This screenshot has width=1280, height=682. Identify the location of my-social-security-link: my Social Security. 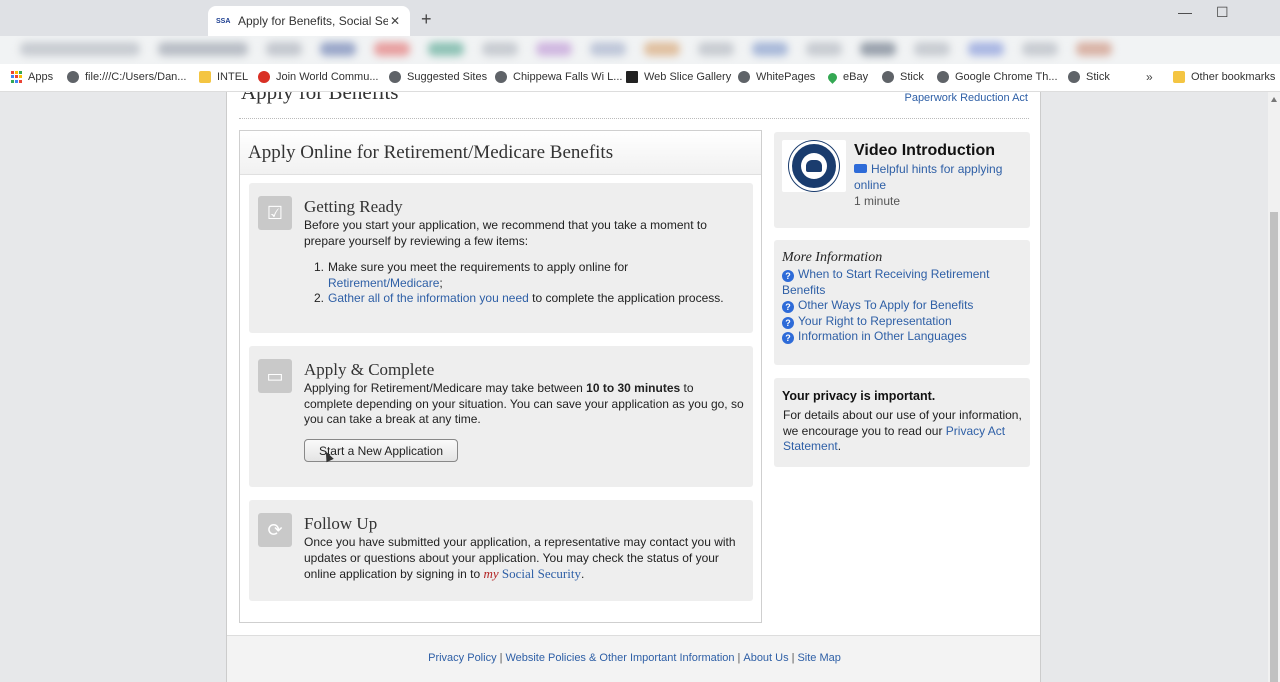
(532, 573).